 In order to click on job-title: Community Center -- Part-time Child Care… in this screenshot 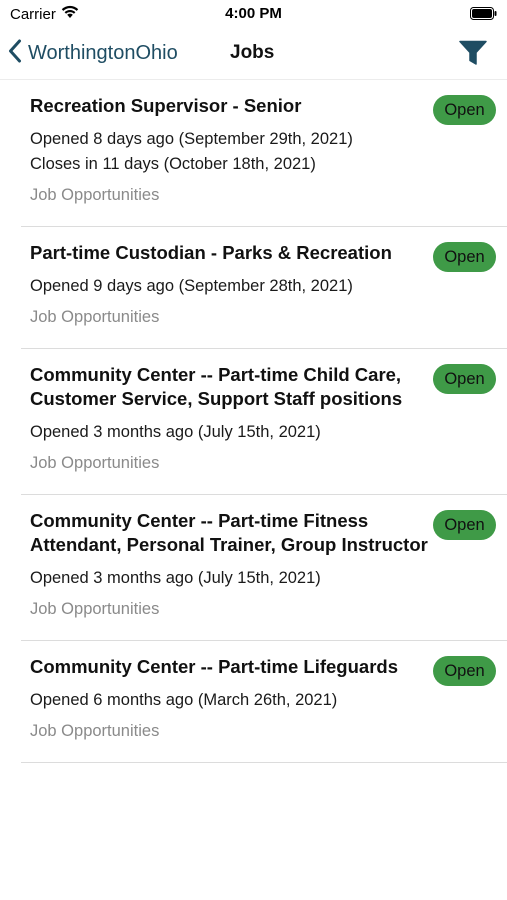, I will do `click(216, 386)`.